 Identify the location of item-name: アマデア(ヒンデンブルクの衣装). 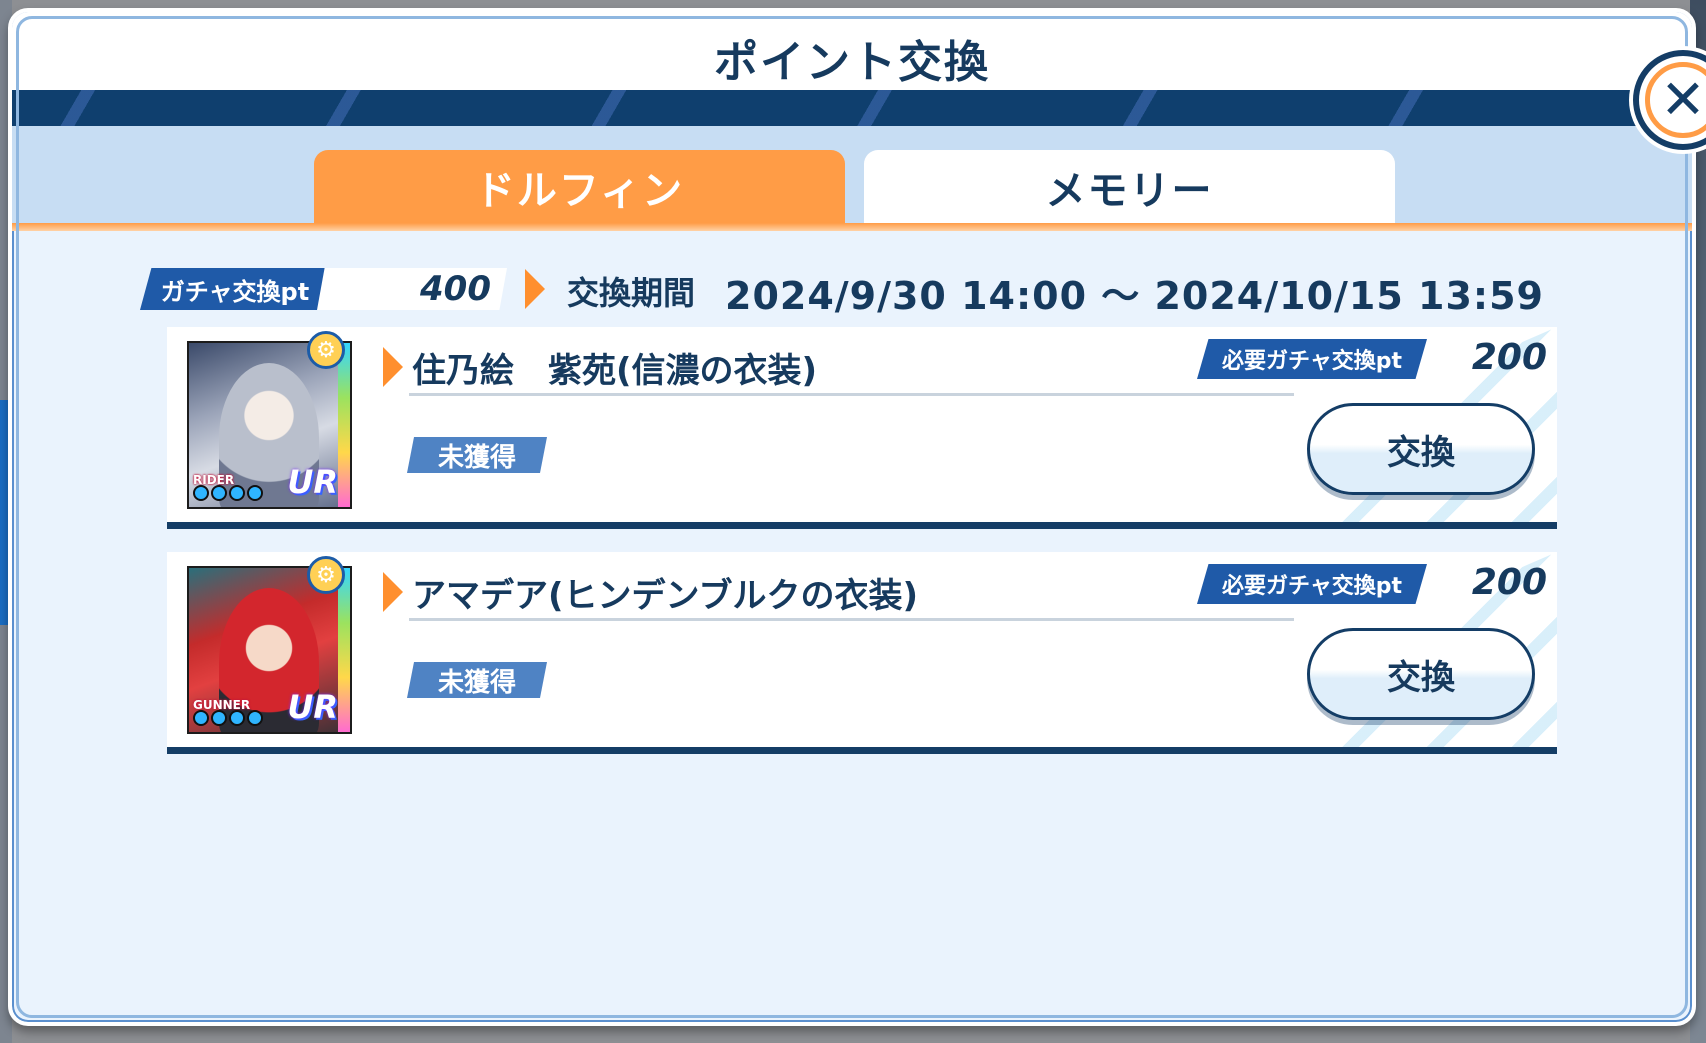
(665, 596).